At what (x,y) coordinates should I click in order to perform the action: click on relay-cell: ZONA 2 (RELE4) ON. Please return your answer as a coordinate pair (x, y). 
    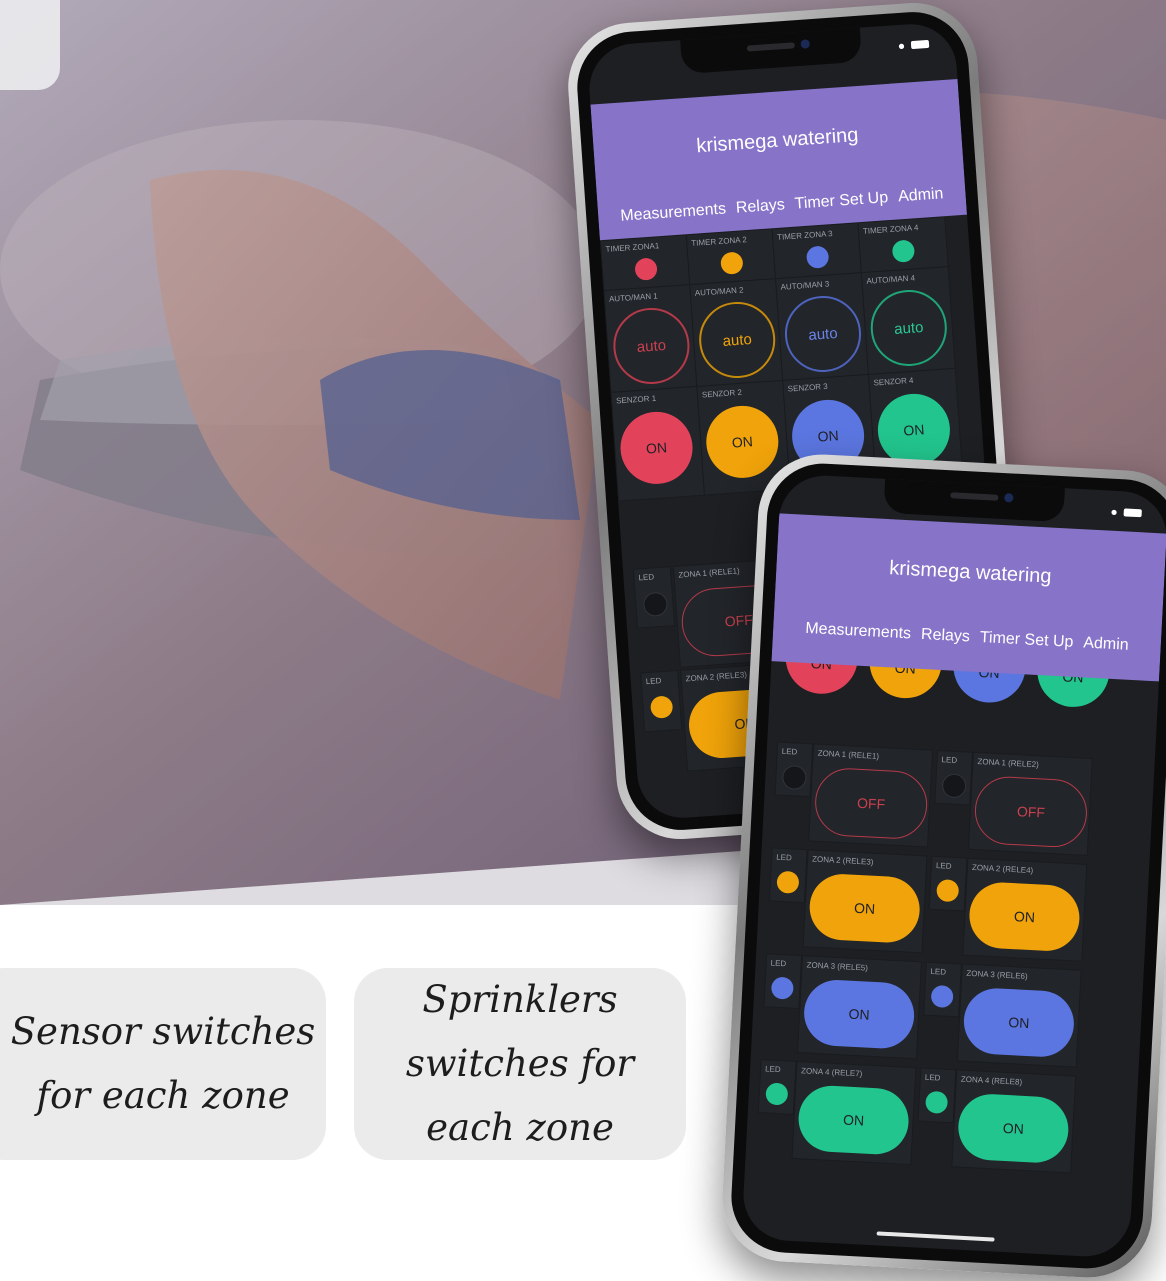
    Looking at the image, I should click on (1025, 909).